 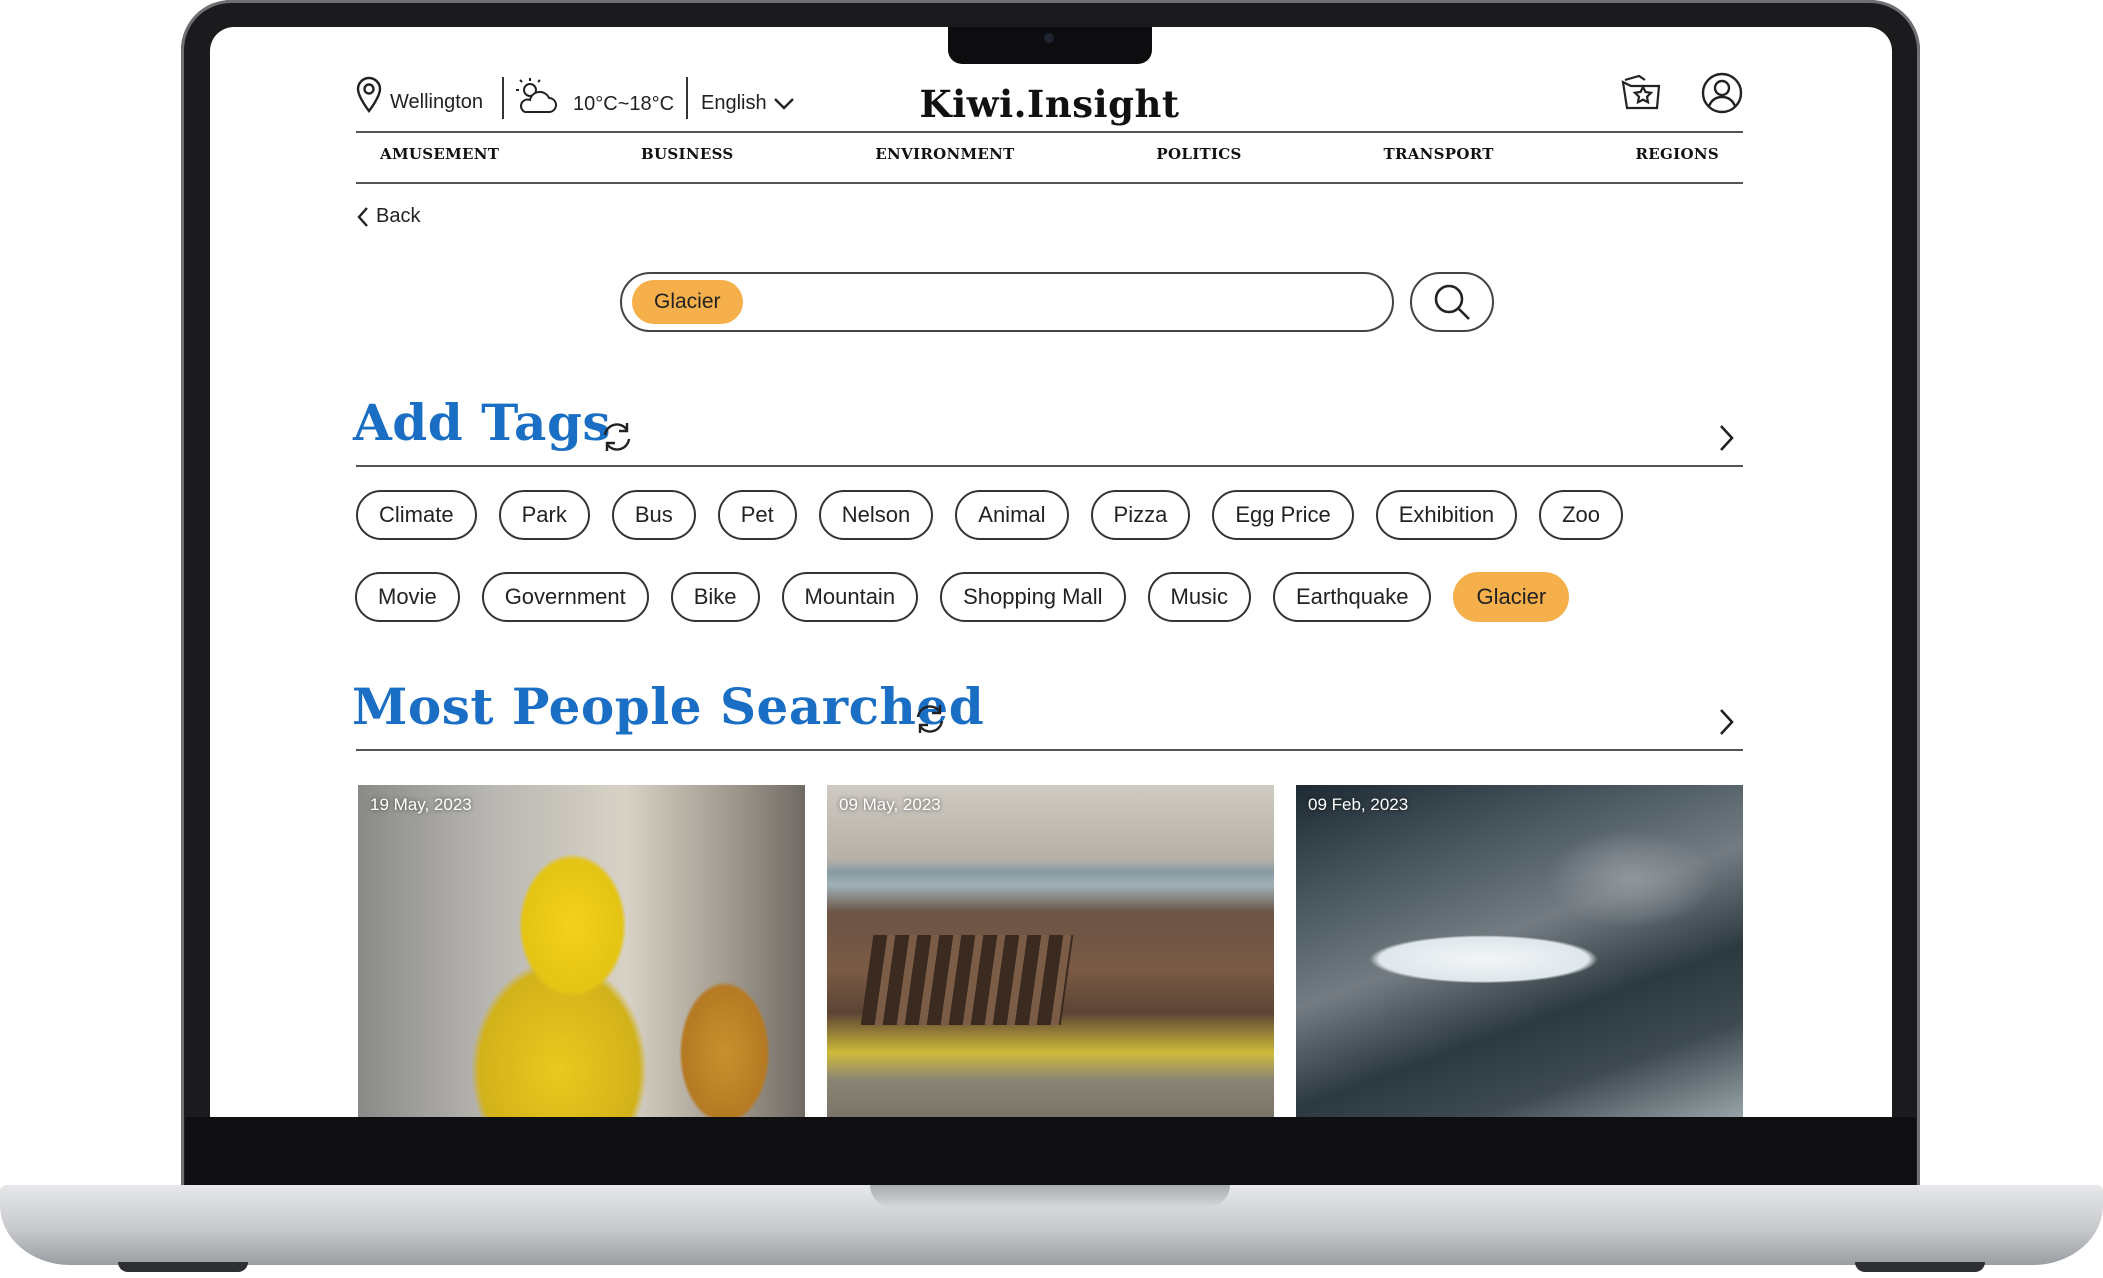 I want to click on user-account-icon, so click(x=1722, y=93).